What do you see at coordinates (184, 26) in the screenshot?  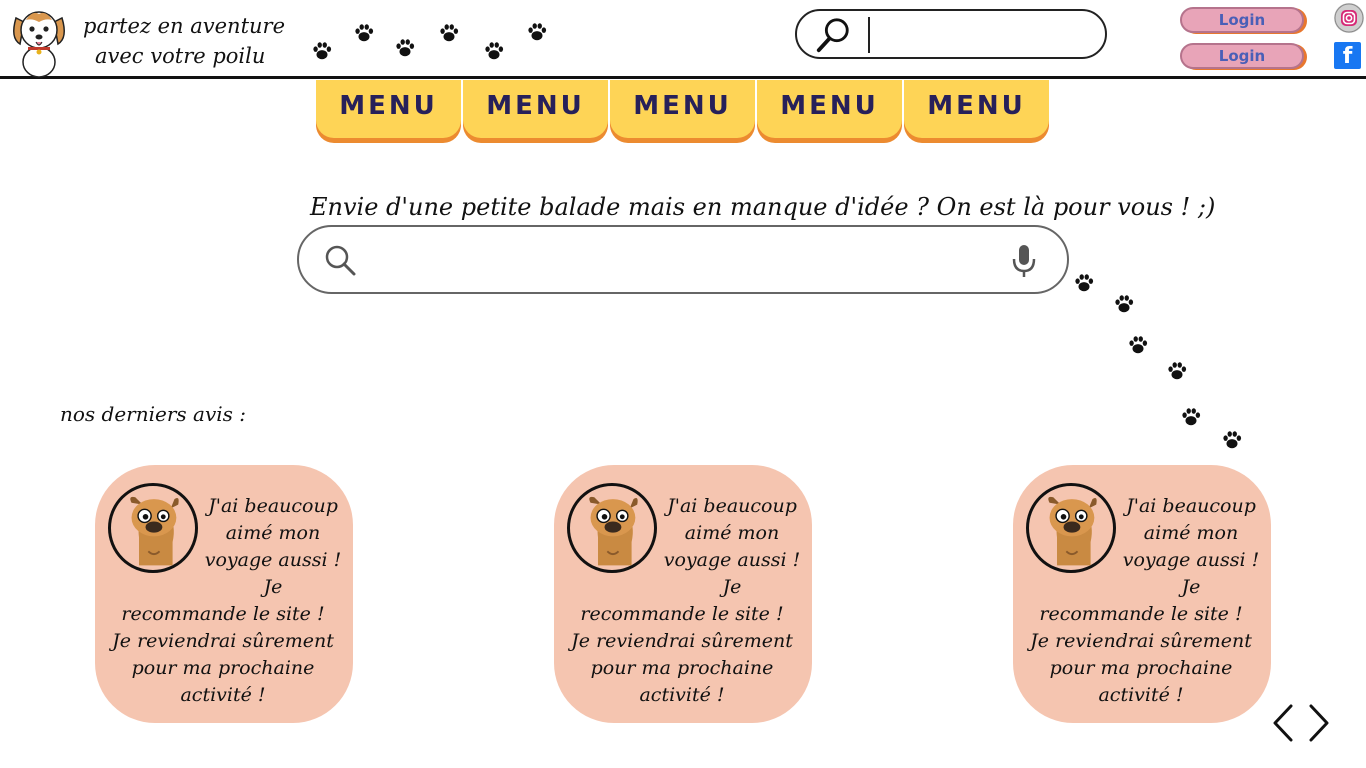 I see `tagline-line1: partez en aventure` at bounding box center [184, 26].